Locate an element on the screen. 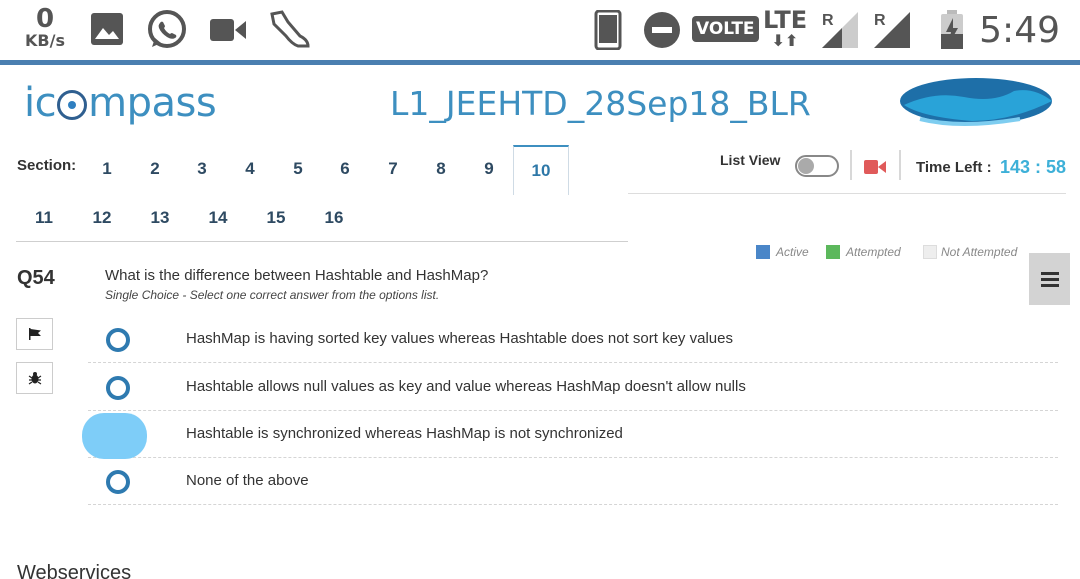 The height and width of the screenshot is (579, 1080). video-icon is located at coordinates (228, 30).